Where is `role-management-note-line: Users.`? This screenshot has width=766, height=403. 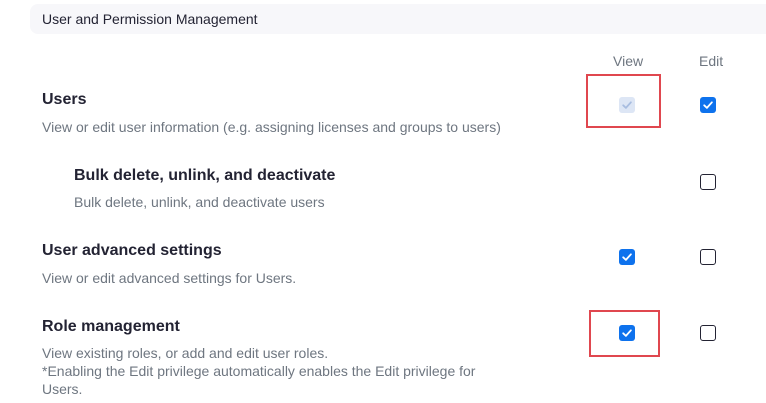 role-management-note-line: Users. is located at coordinates (62, 389).